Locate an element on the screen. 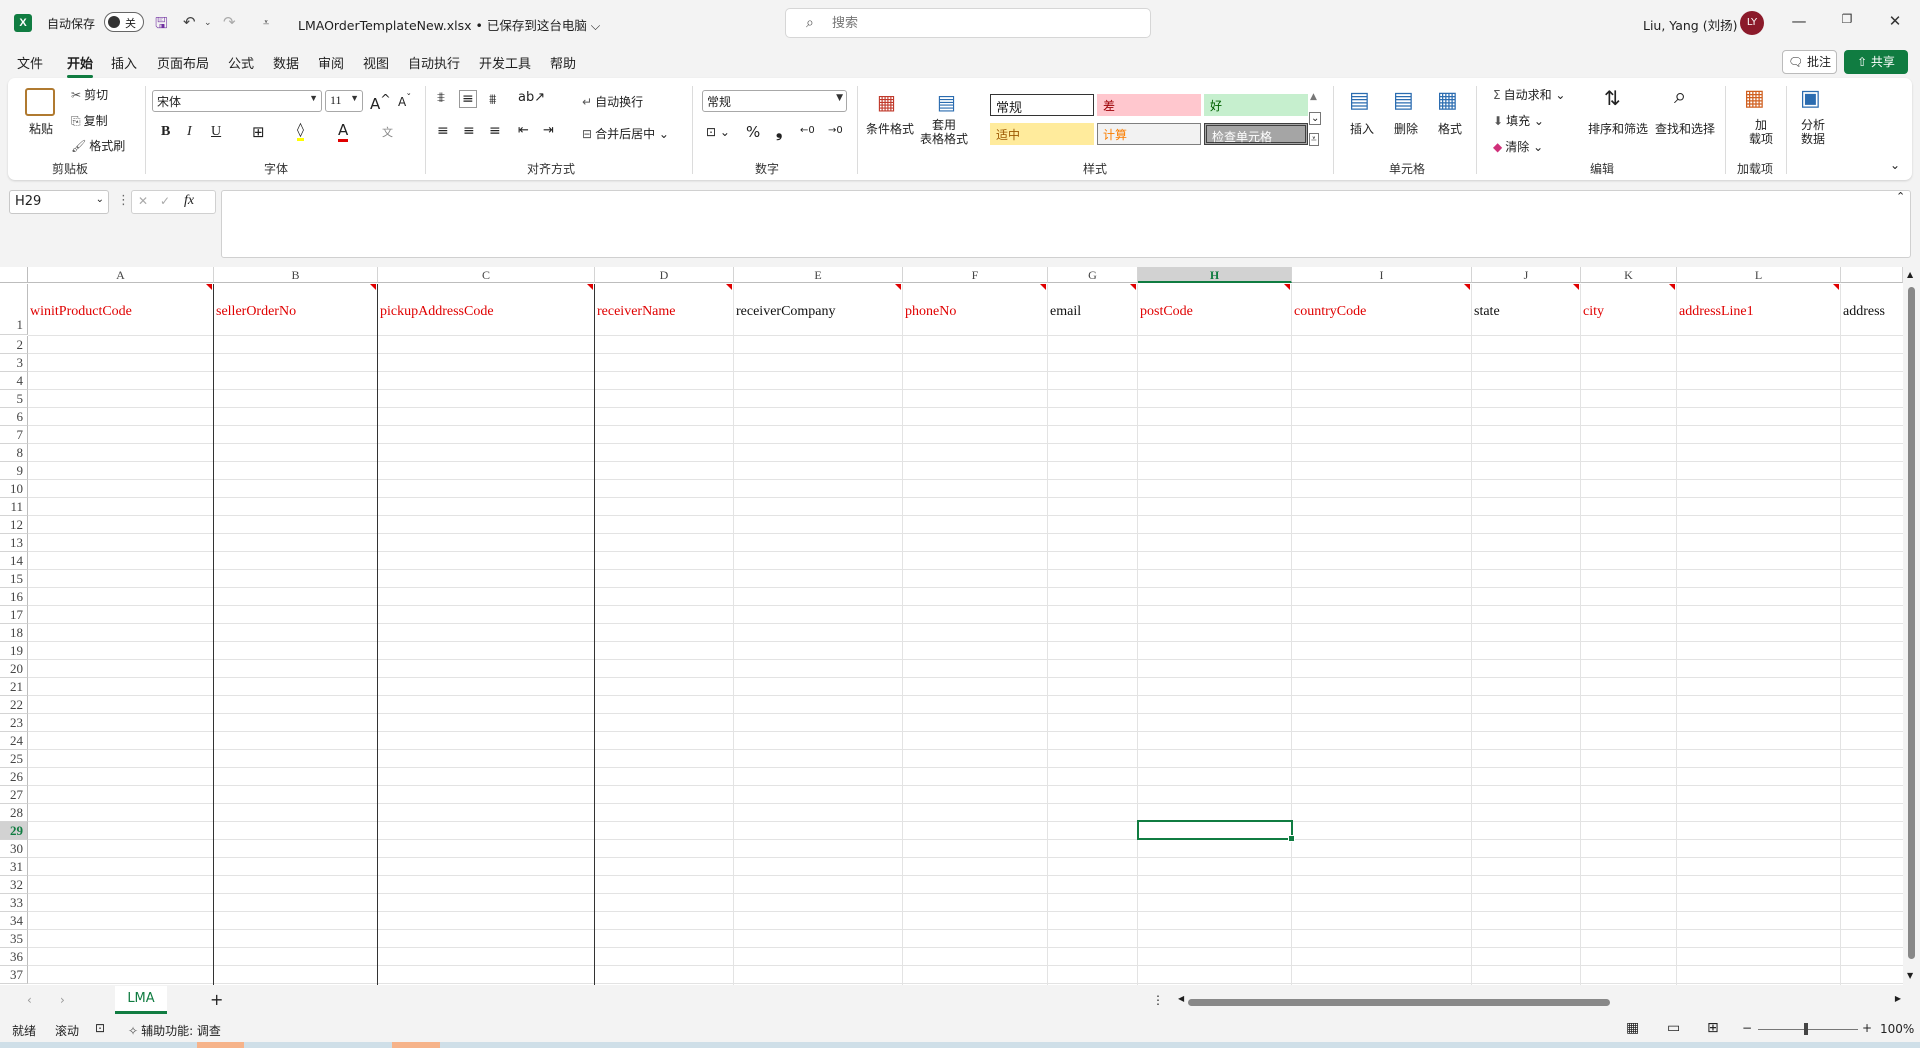 The image size is (1920, 1048). sheet-tab-lma: LMA is located at coordinates (141, 1000).